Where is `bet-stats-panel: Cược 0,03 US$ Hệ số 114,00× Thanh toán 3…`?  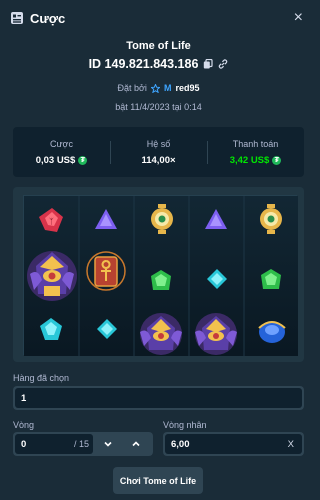
bet-stats-panel: Cược 0,03 US$ Hệ số 114,00× Thanh toán 3… is located at coordinates (158, 152).